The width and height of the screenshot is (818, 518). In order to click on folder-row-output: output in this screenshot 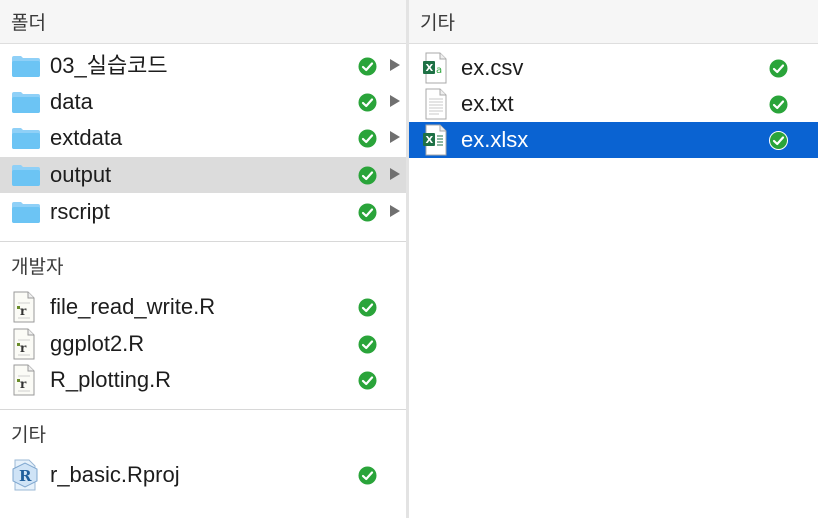, I will do `click(203, 175)`.